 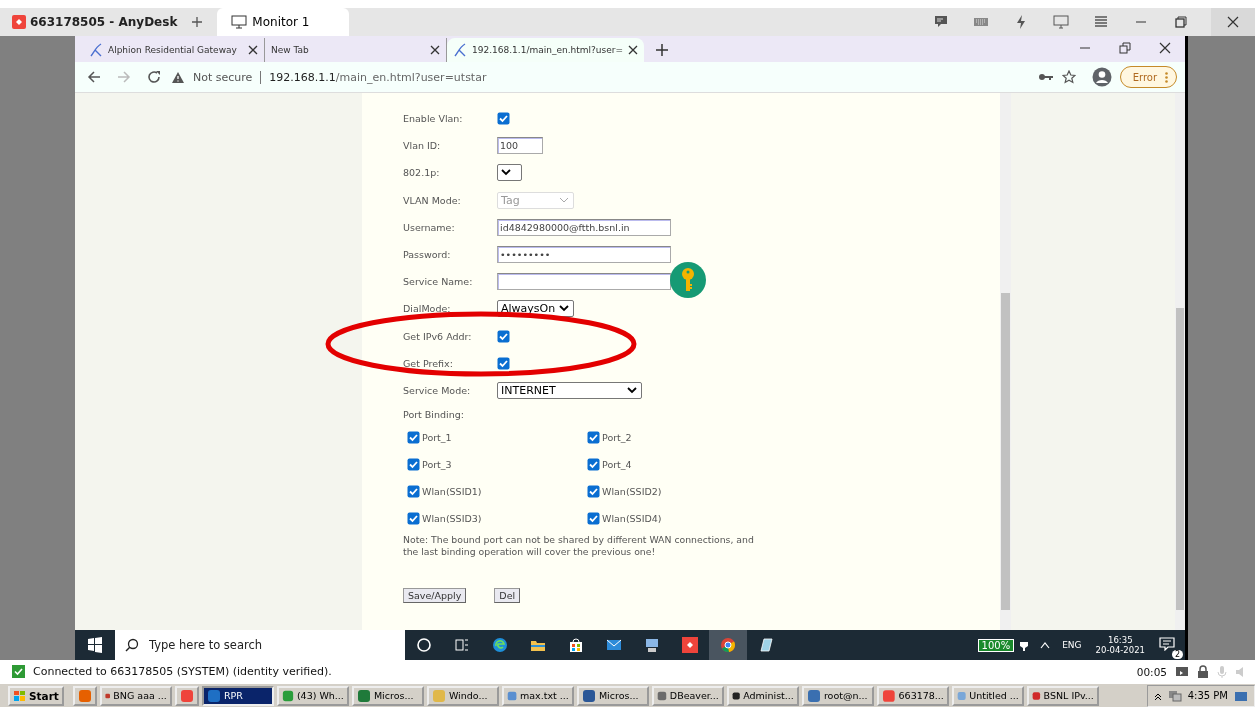 I want to click on key-icon, so click(x=1045, y=77).